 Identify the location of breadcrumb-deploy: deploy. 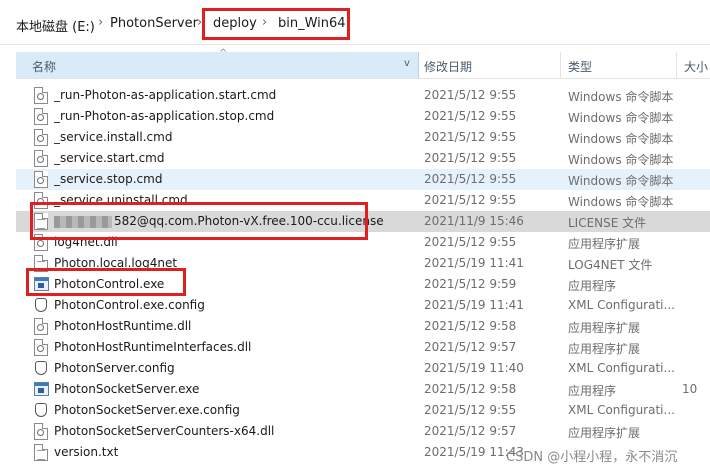
(235, 23).